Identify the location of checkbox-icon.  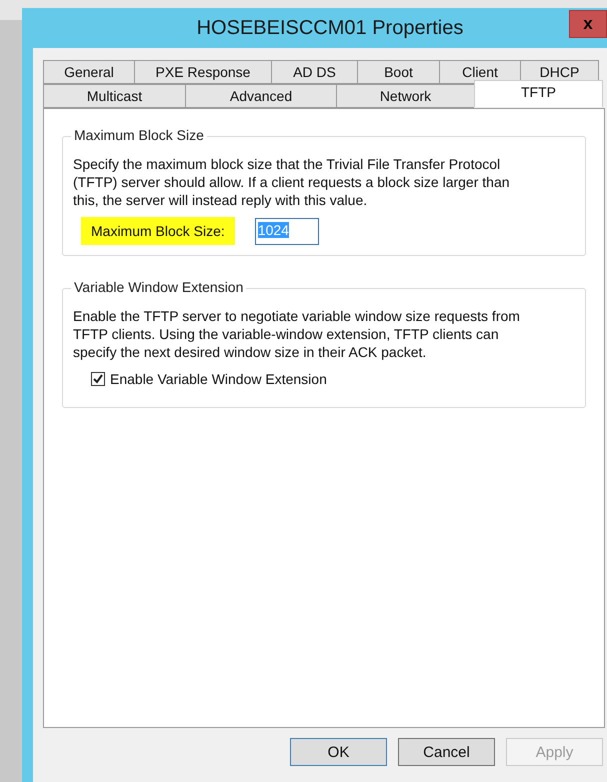
(98, 379).